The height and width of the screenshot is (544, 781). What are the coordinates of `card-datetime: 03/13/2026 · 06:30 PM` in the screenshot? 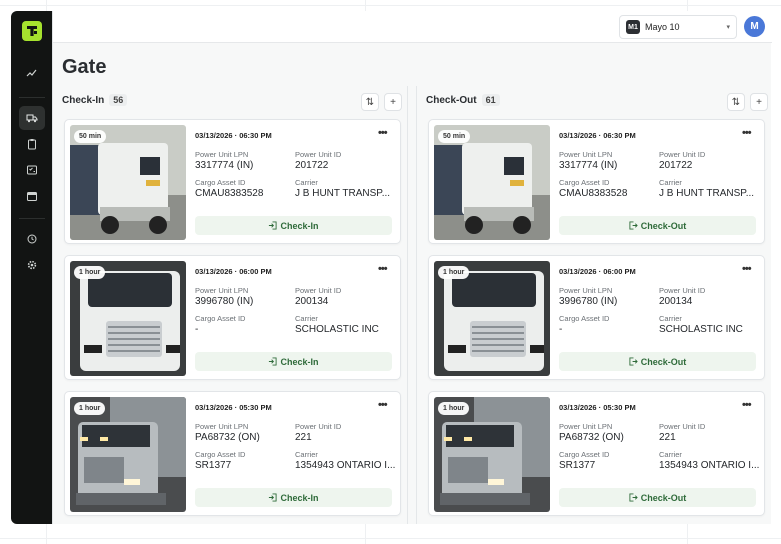 It's located at (597, 135).